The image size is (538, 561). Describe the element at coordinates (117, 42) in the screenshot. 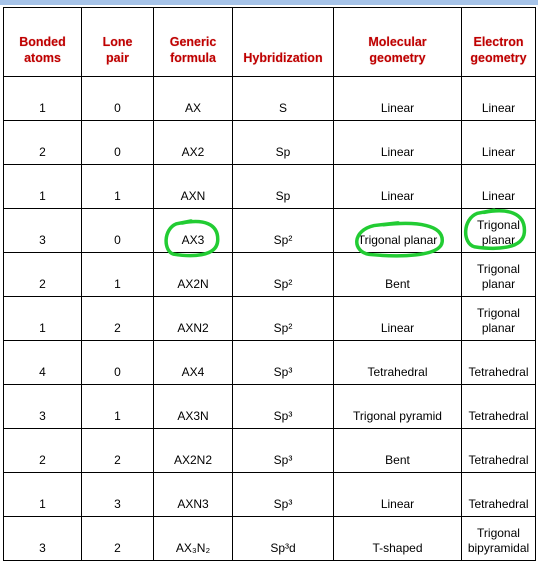

I see `header-lone-pair: Lone pair` at that location.